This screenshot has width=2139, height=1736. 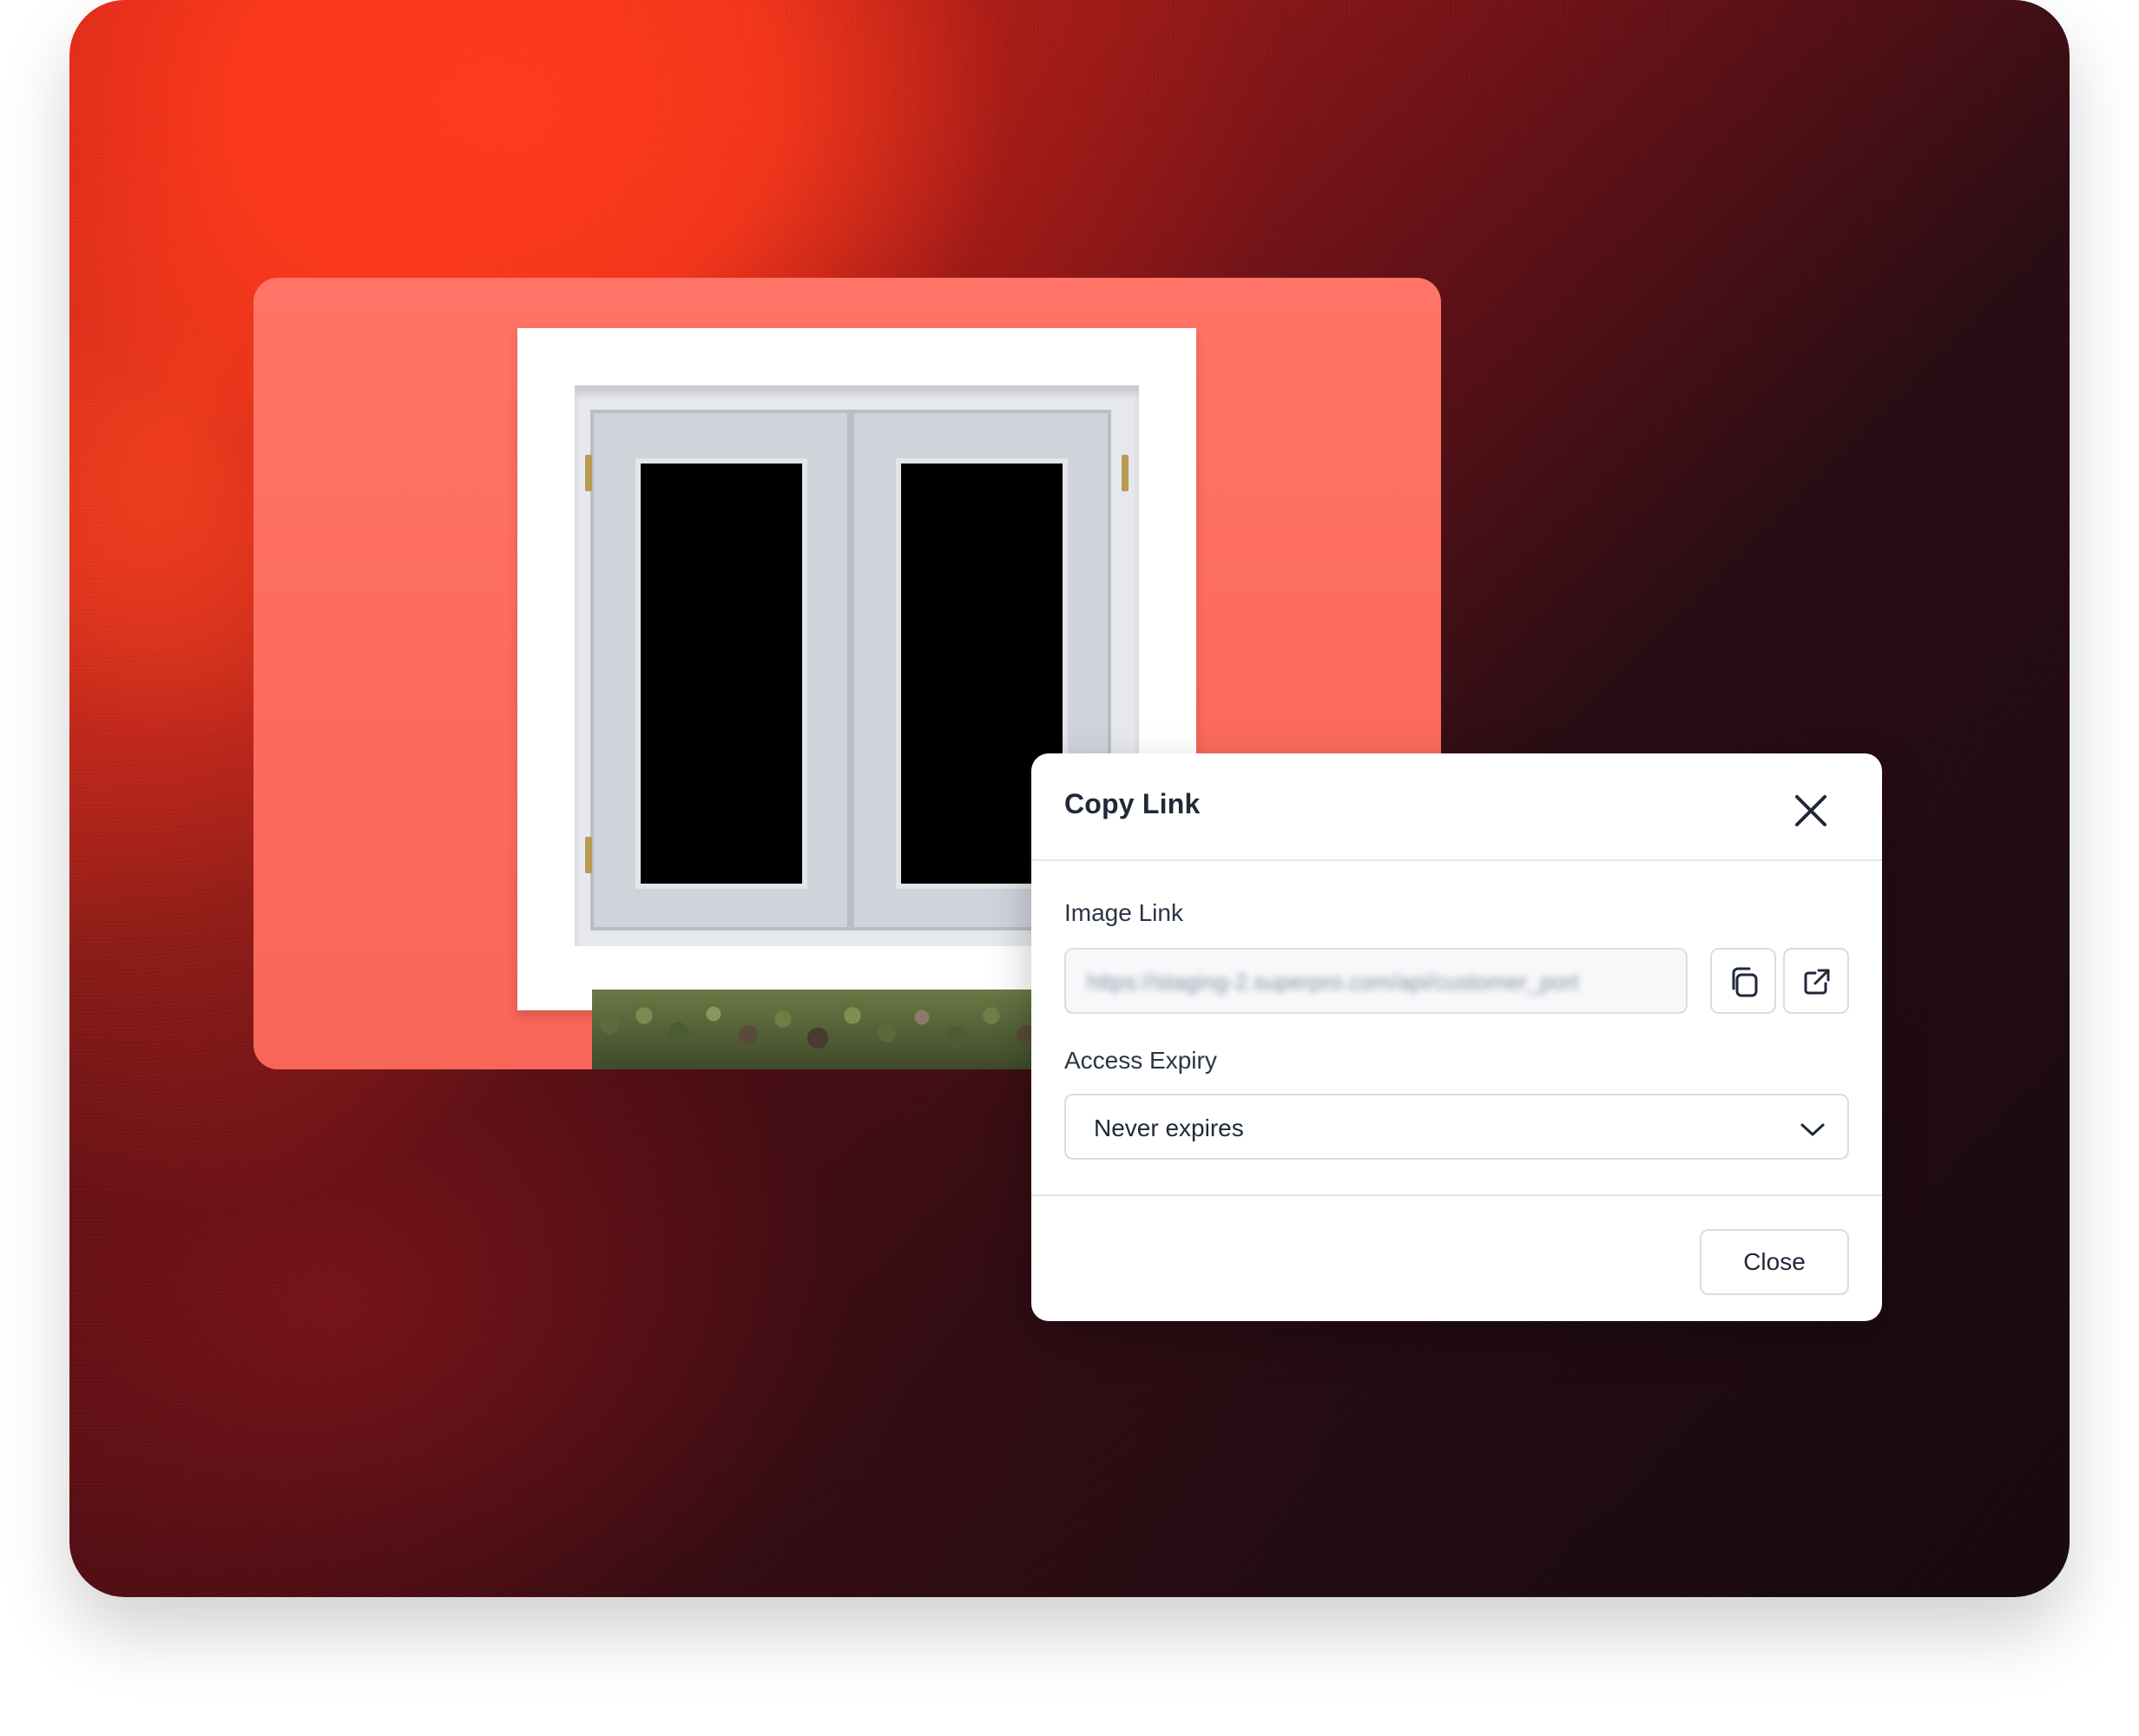 I want to click on window-sash-left, so click(x=720, y=670).